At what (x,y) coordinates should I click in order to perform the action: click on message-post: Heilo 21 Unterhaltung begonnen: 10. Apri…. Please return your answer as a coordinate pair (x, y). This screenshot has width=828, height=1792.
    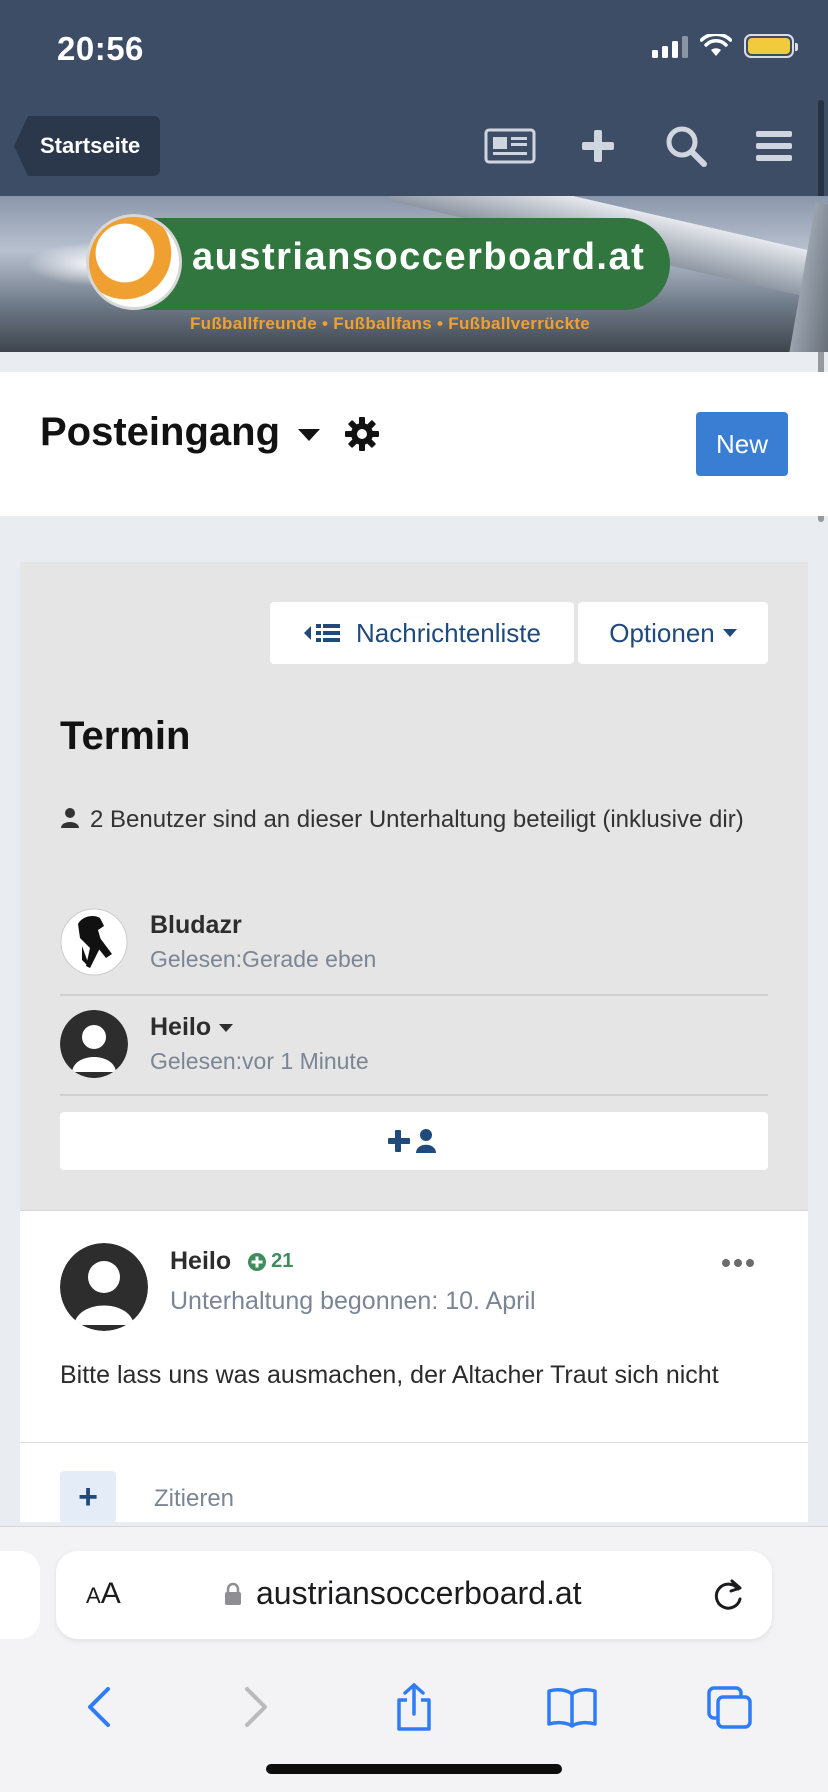
    Looking at the image, I should click on (414, 1326).